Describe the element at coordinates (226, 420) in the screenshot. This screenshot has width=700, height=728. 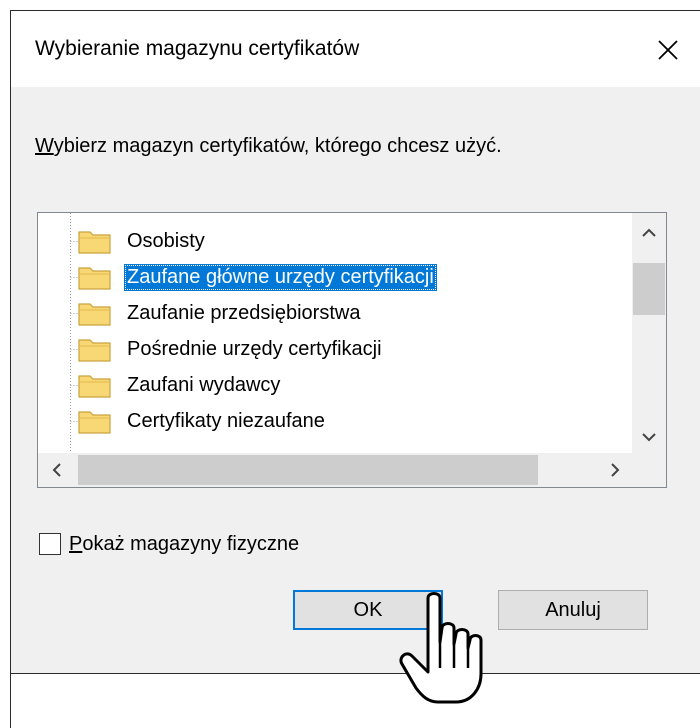
I see `tree-item-label: Certyfikaty niezaufane` at that location.